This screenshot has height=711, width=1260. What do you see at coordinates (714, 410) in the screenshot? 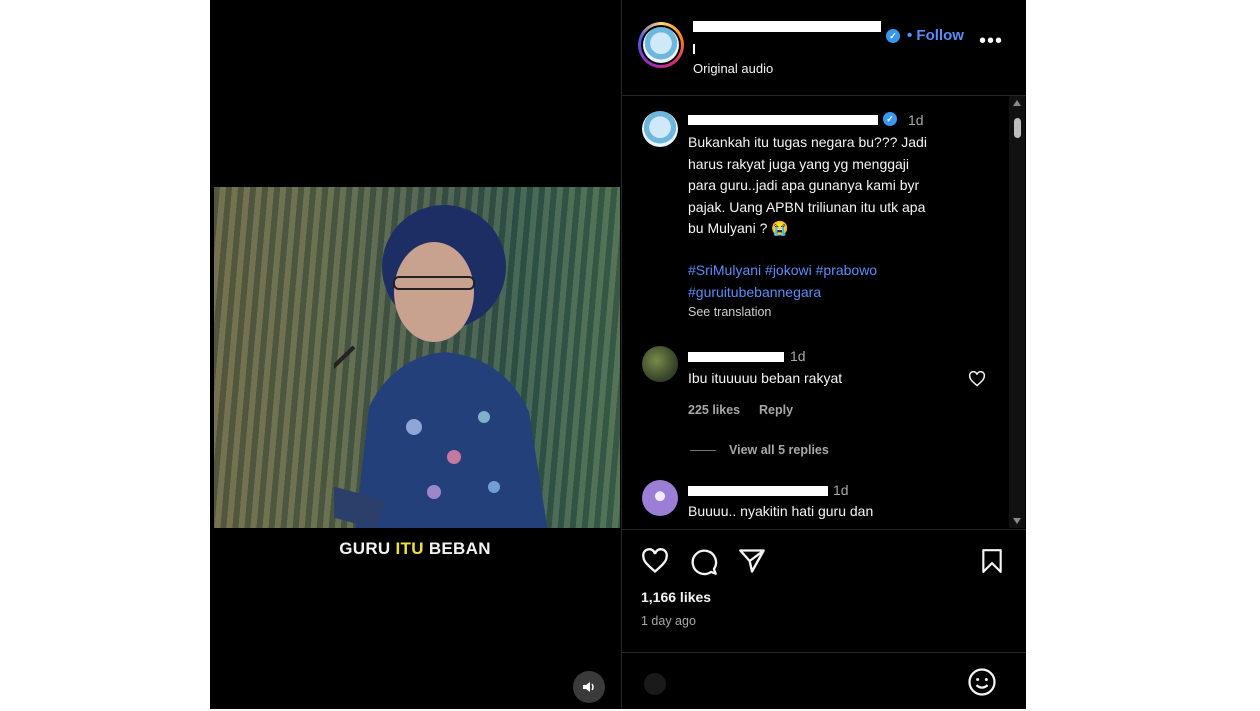
I see `comment-likes: 225 likes` at bounding box center [714, 410].